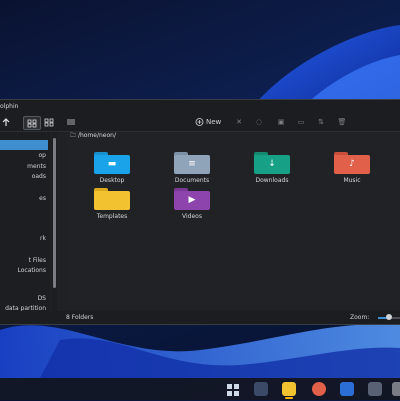 The image size is (400, 401). Describe the element at coordinates (213, 122) in the screenshot. I see `new-button-label: New` at that location.